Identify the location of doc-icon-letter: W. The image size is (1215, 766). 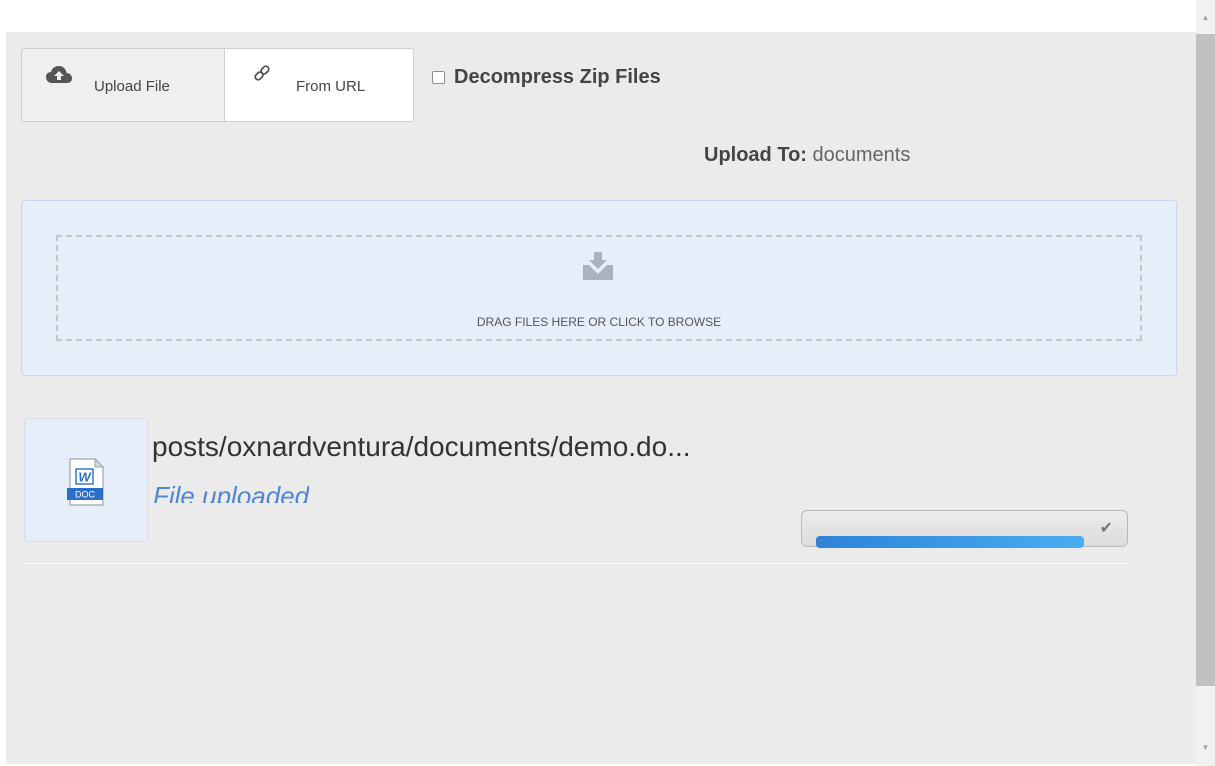
(85, 477).